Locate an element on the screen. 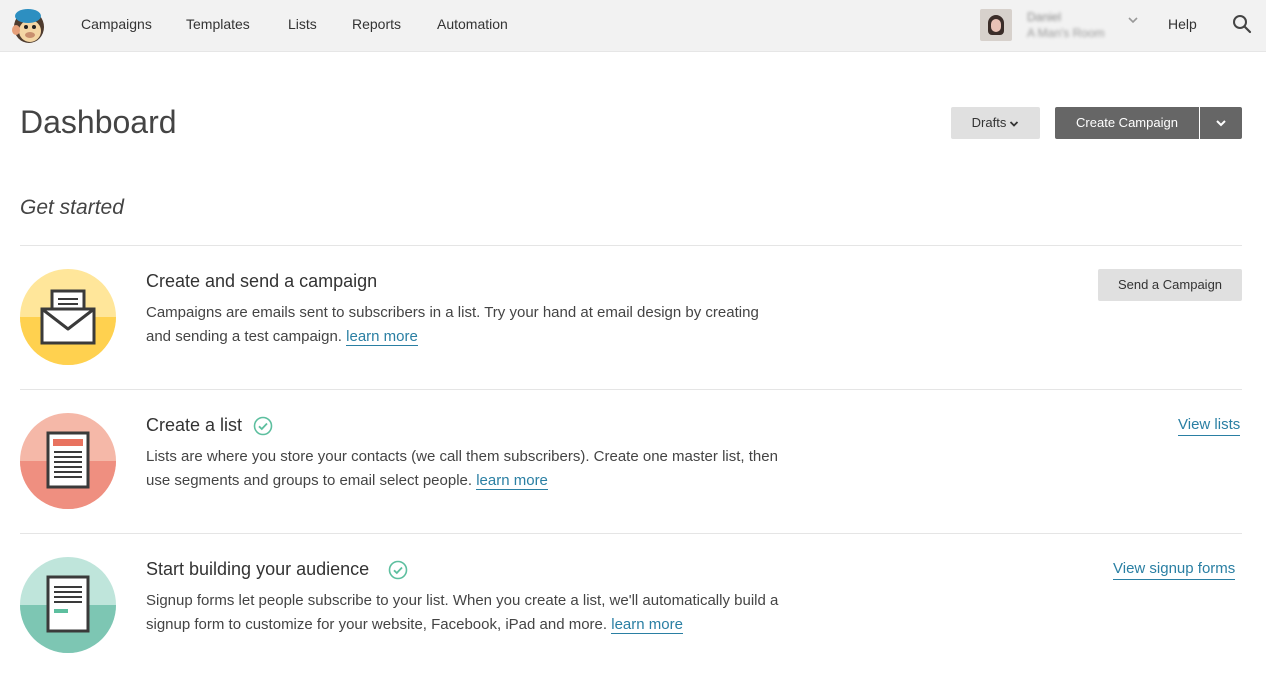 The width and height of the screenshot is (1266, 677). list-document-icon is located at coordinates (68, 461).